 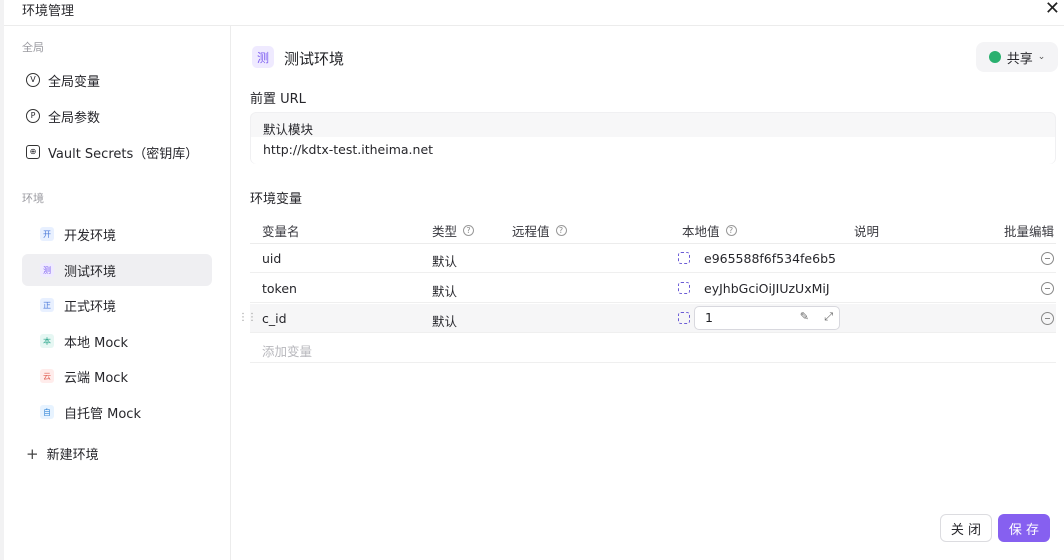 I want to click on sidebar-item-global-params: P 全局参数, so click(x=117, y=116).